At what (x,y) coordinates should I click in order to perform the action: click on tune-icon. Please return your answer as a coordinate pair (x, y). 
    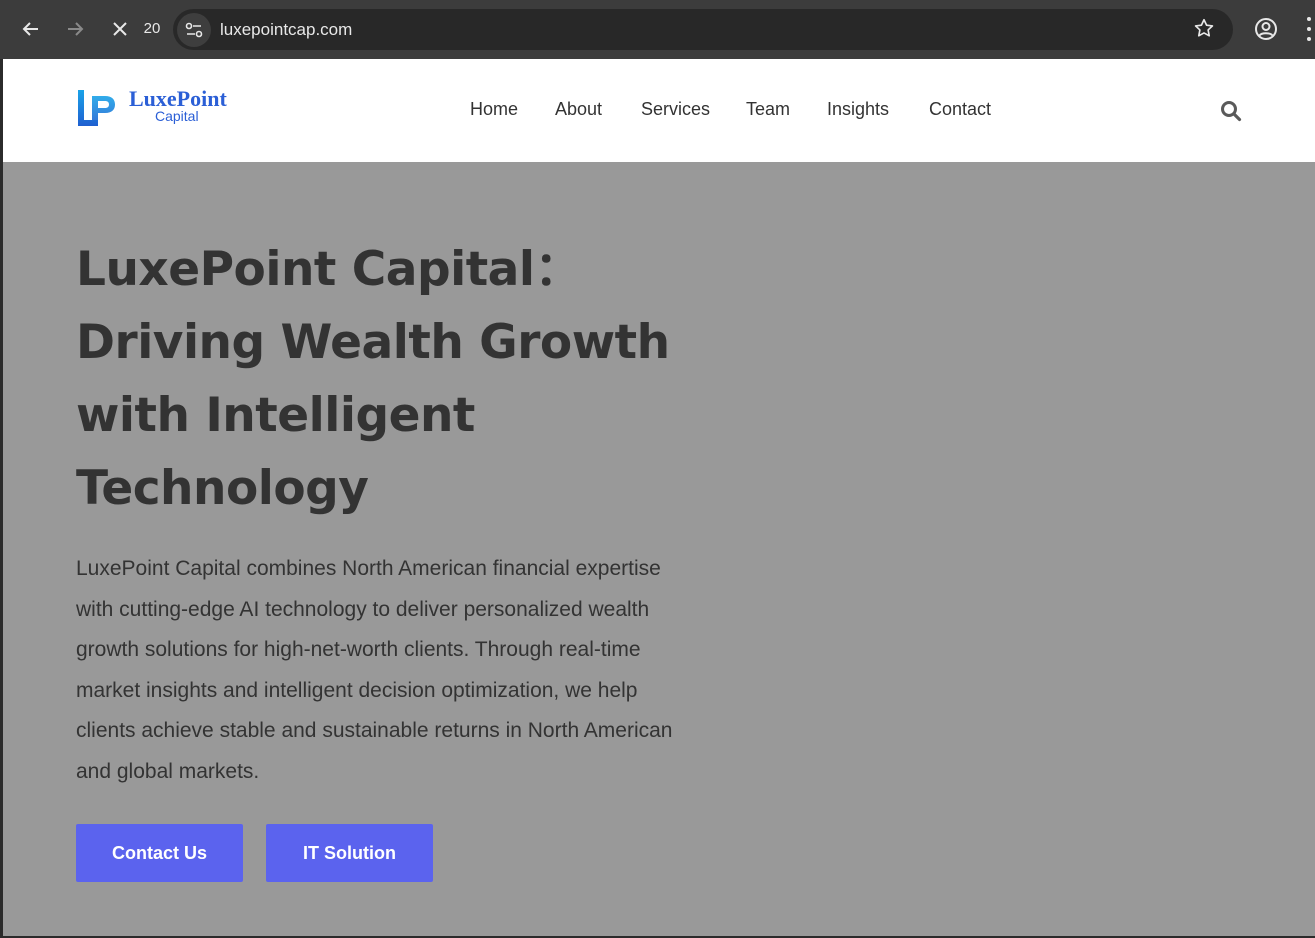
    Looking at the image, I should click on (194, 29).